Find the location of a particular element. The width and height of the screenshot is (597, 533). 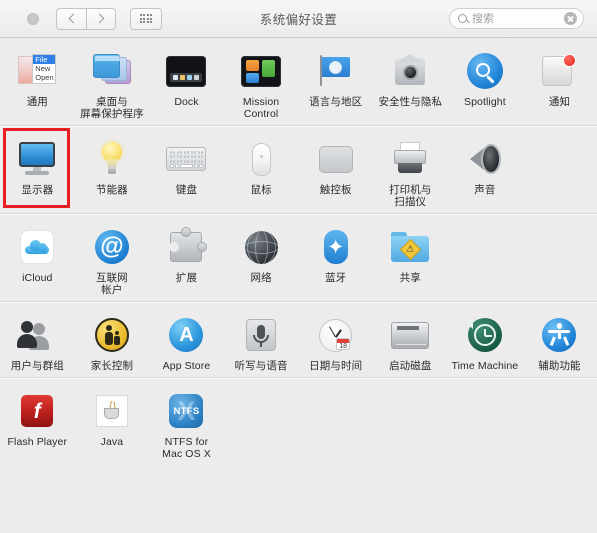

general-icon: File New Open is located at coordinates (37, 71).